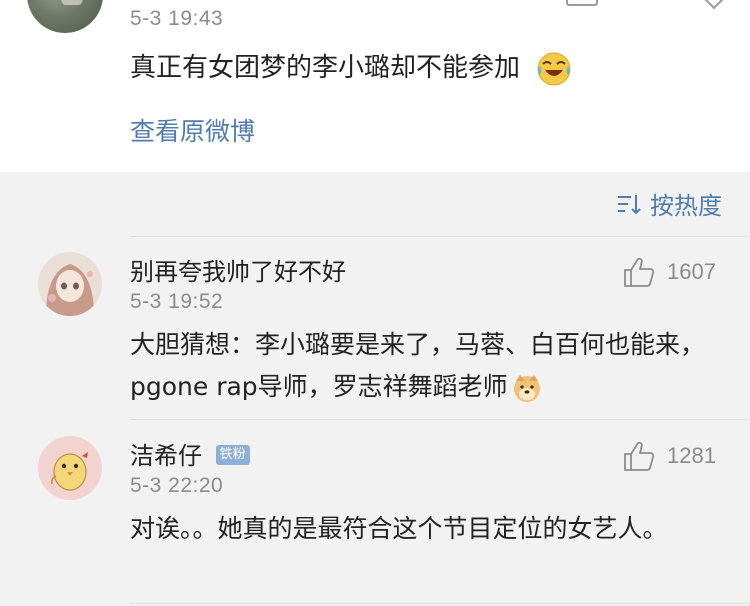 Image resolution: width=750 pixels, height=606 pixels. I want to click on commenter-username: 别再夸我帅了好不好, so click(238, 272).